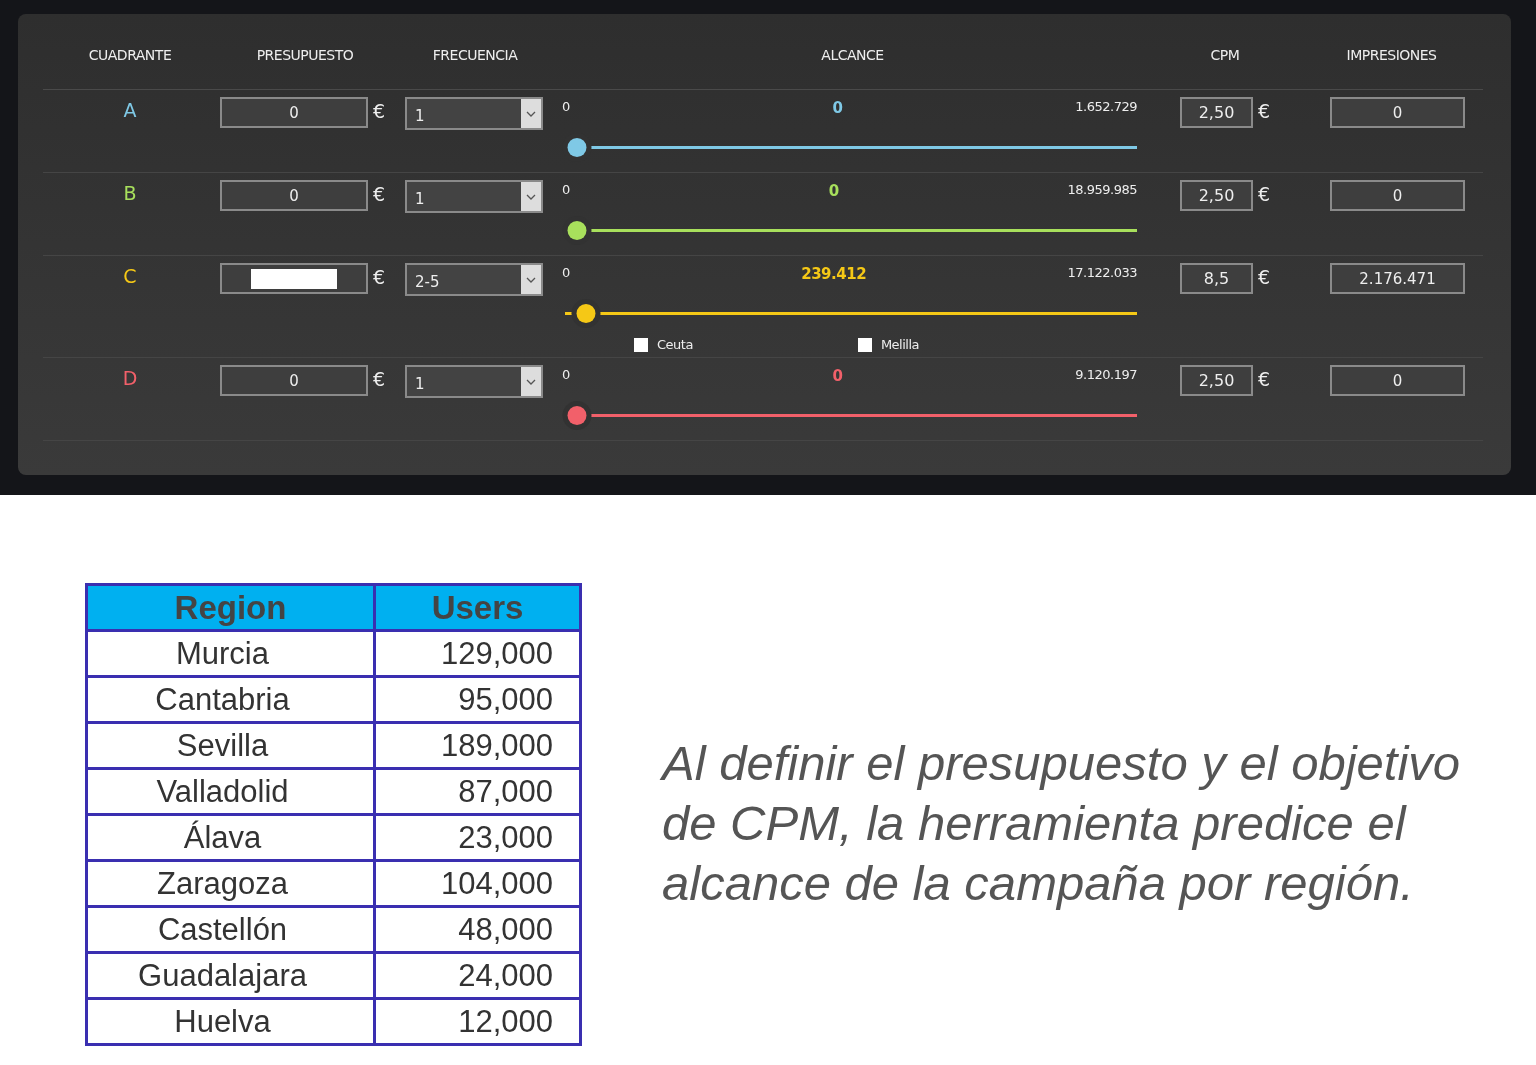  I want to click on table-cell: Valladolid, so click(230, 791).